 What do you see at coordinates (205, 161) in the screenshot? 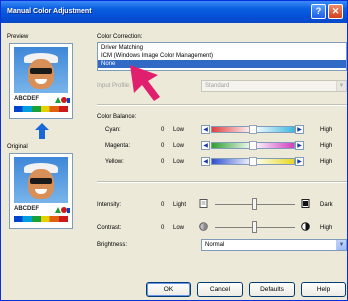
I see `yellow-decrease-button: ◀` at bounding box center [205, 161].